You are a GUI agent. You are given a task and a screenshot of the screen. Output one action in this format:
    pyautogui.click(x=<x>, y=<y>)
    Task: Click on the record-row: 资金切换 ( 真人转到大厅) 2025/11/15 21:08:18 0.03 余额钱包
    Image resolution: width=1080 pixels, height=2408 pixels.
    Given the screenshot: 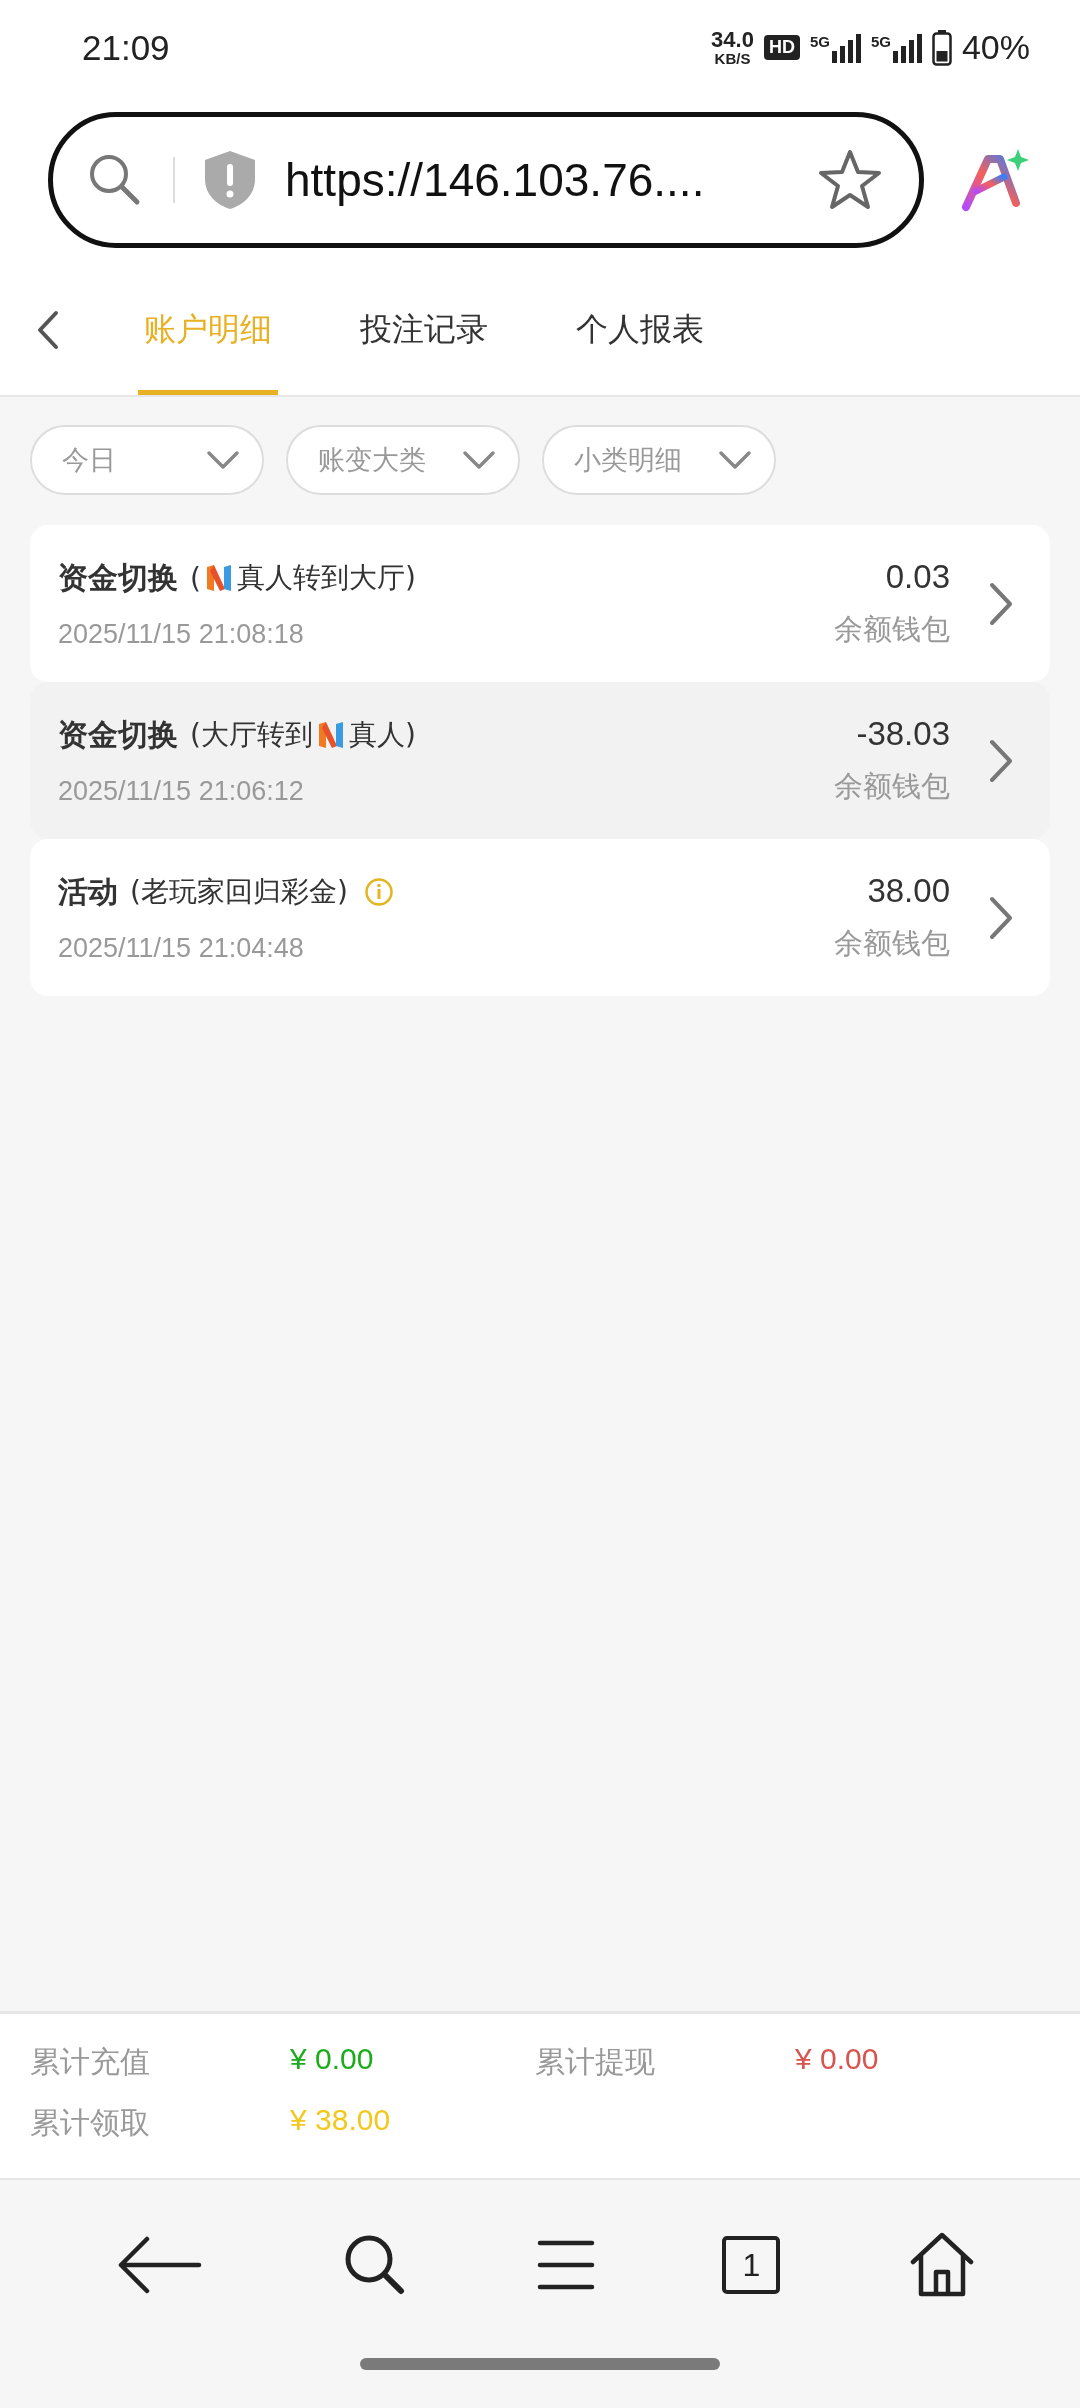 What is the action you would take?
    pyautogui.click(x=540, y=603)
    